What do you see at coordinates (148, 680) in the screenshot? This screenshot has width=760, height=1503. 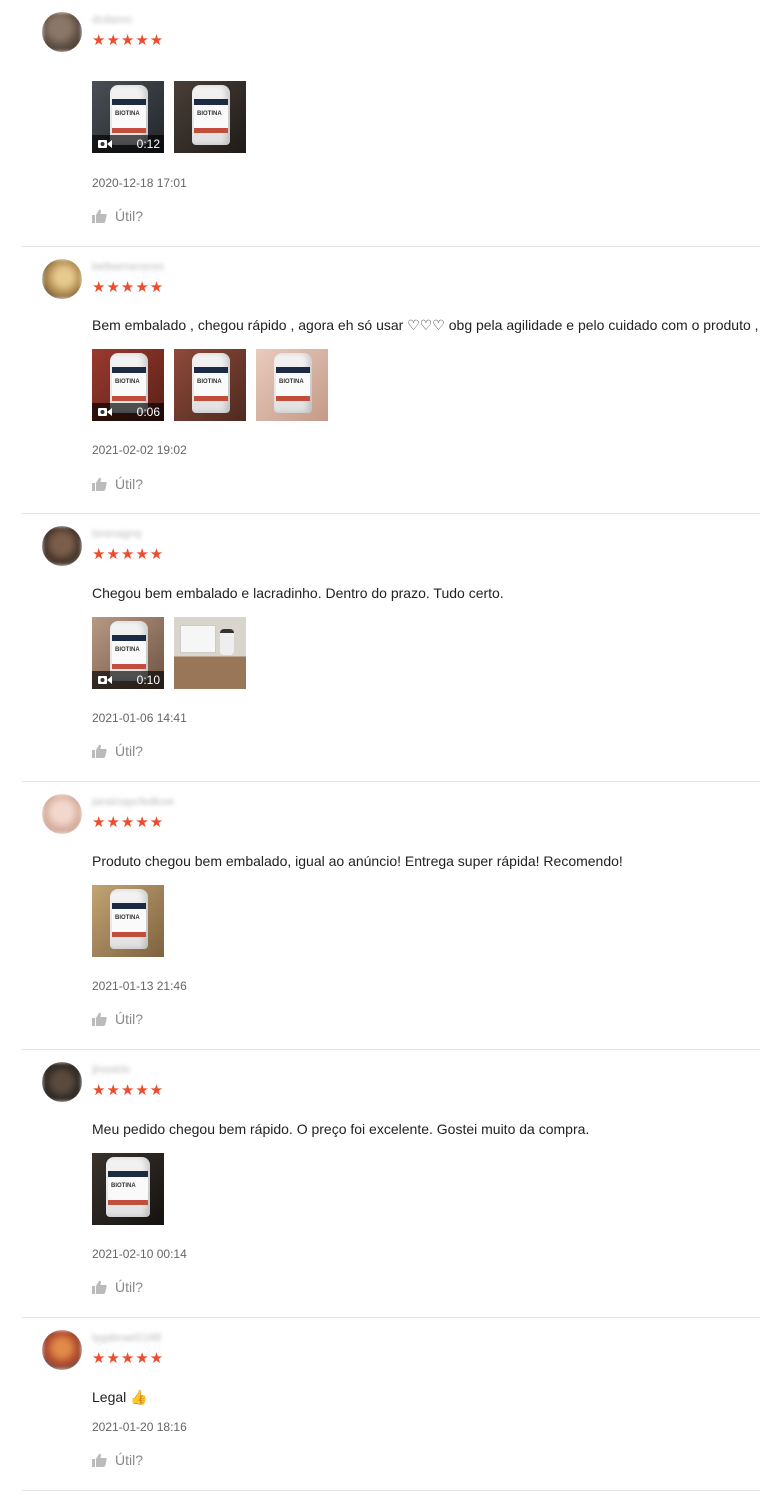 I see `video-duration: 0:10` at bounding box center [148, 680].